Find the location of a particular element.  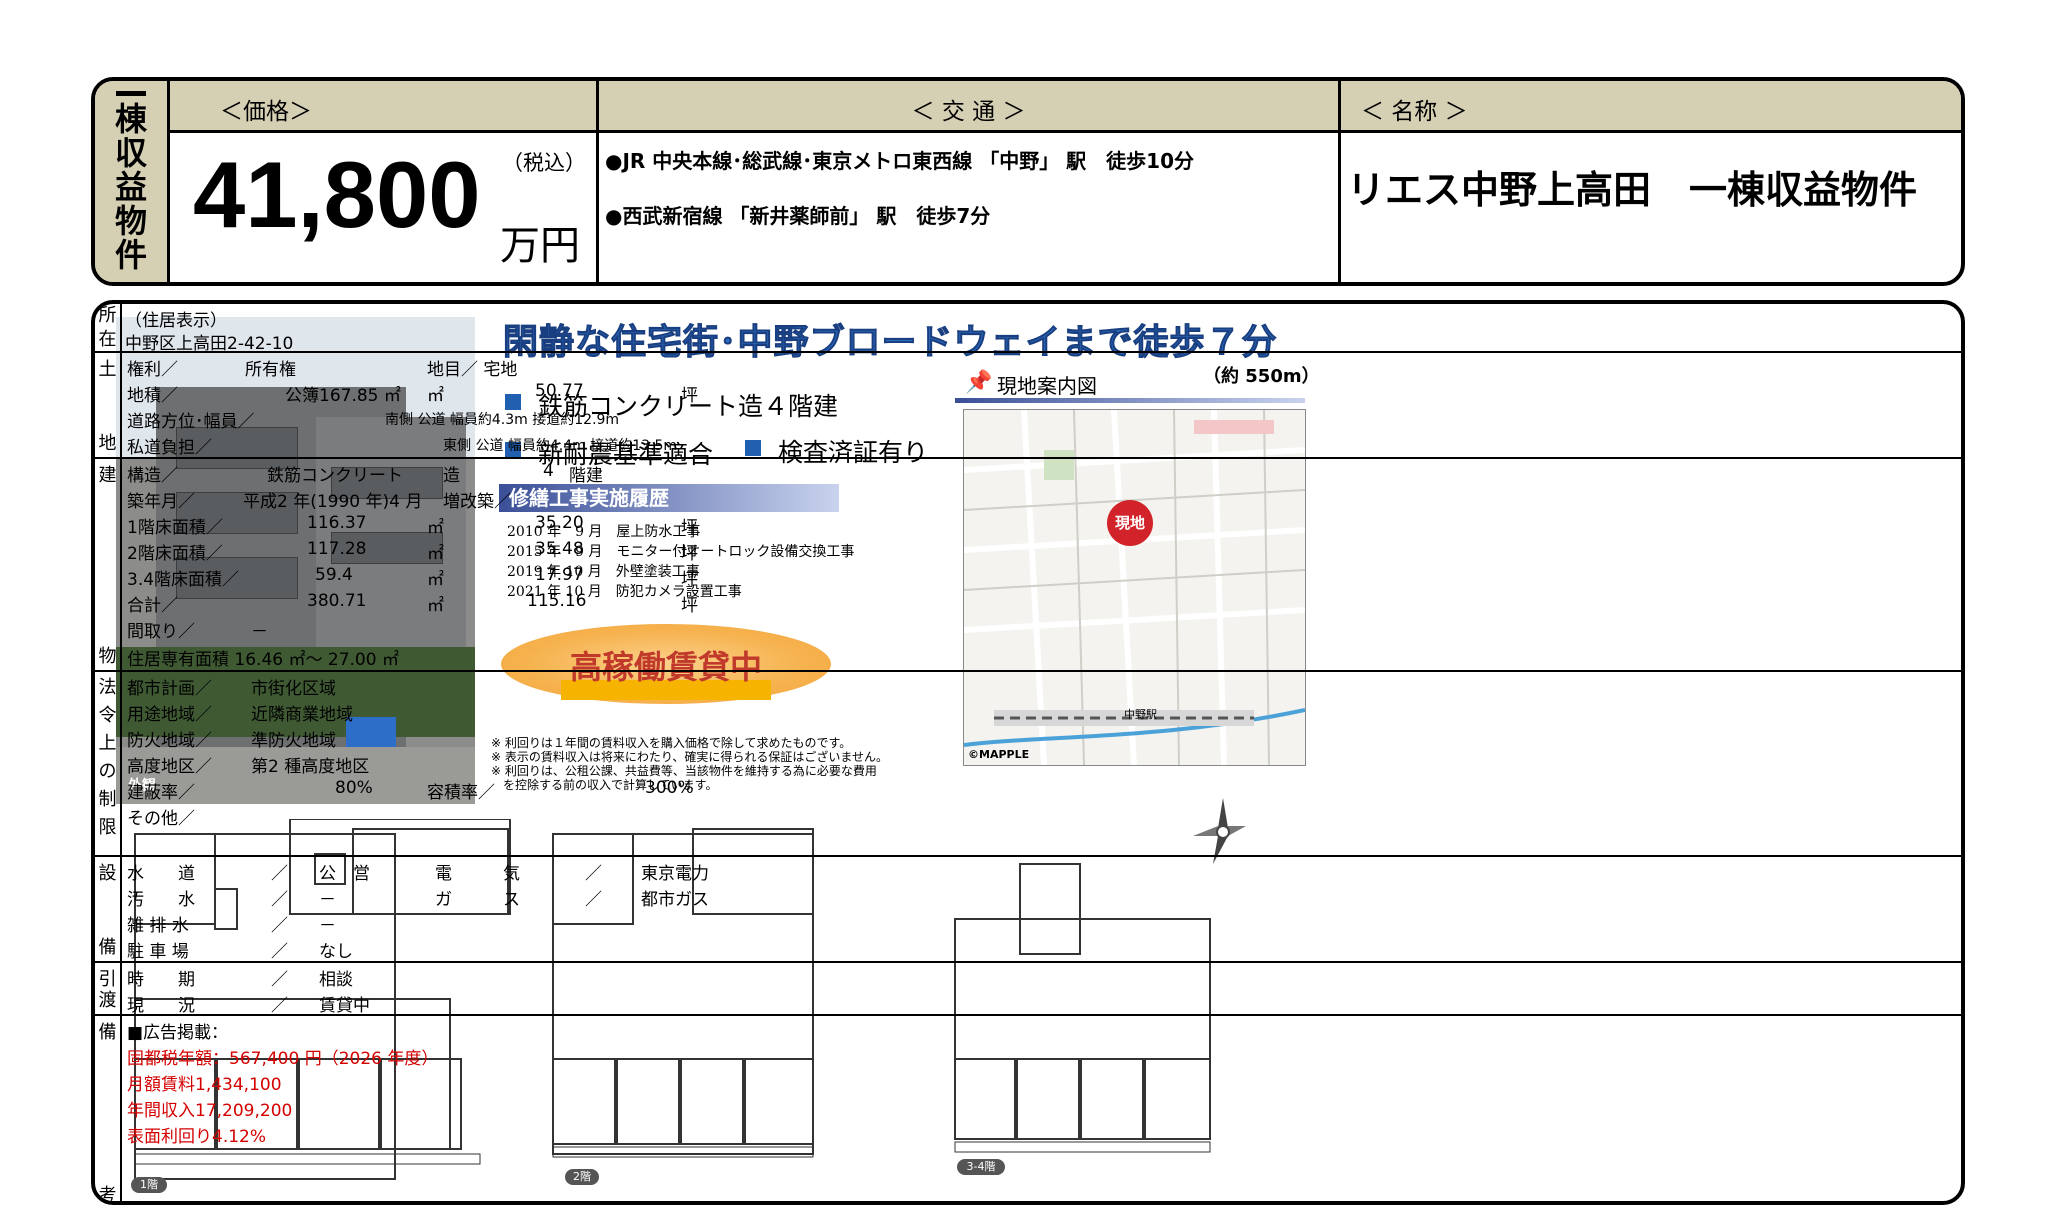

exclusive-area: 住居専有面積 16.46 ㎡～ 27.00 ㎡ is located at coordinates (263, 660).